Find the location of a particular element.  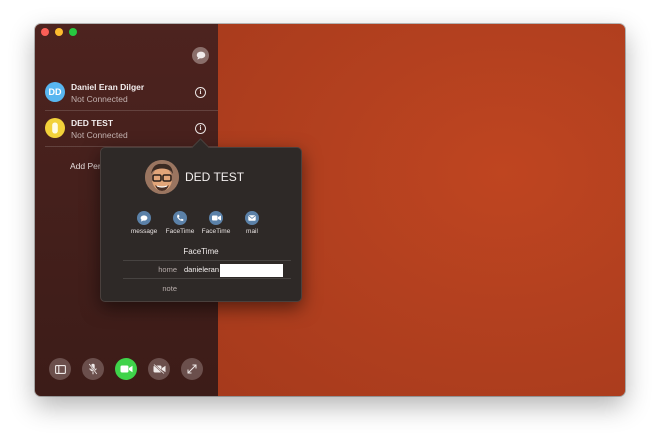

mail-icon is located at coordinates (252, 218).